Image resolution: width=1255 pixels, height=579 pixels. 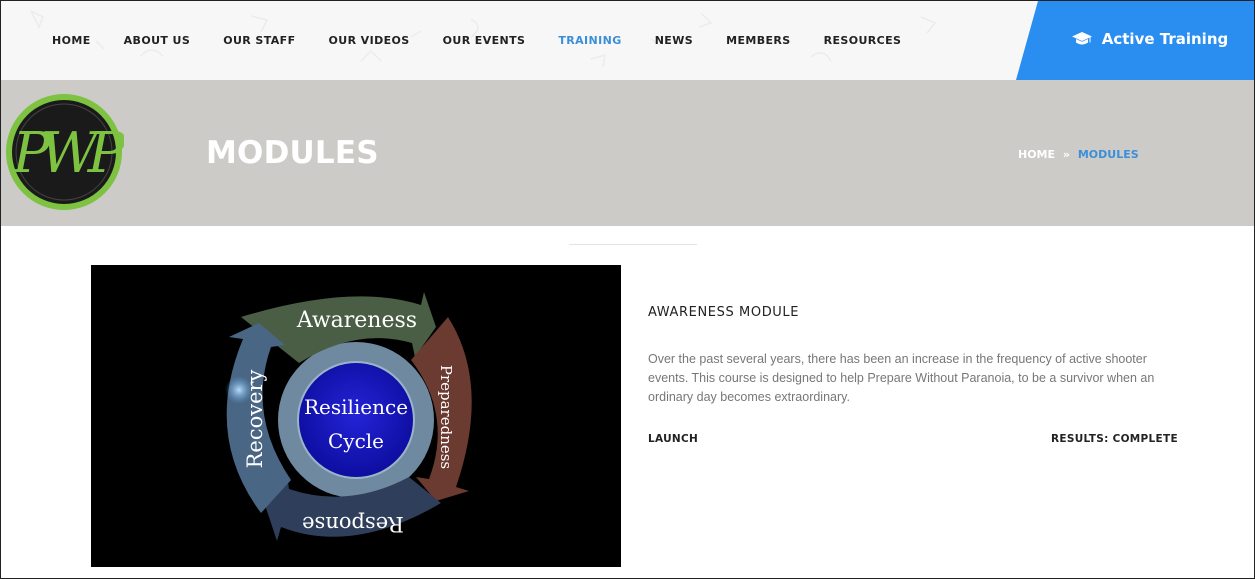 I want to click on nav-item-our-videos: OUR VIDEOS, so click(x=369, y=40).